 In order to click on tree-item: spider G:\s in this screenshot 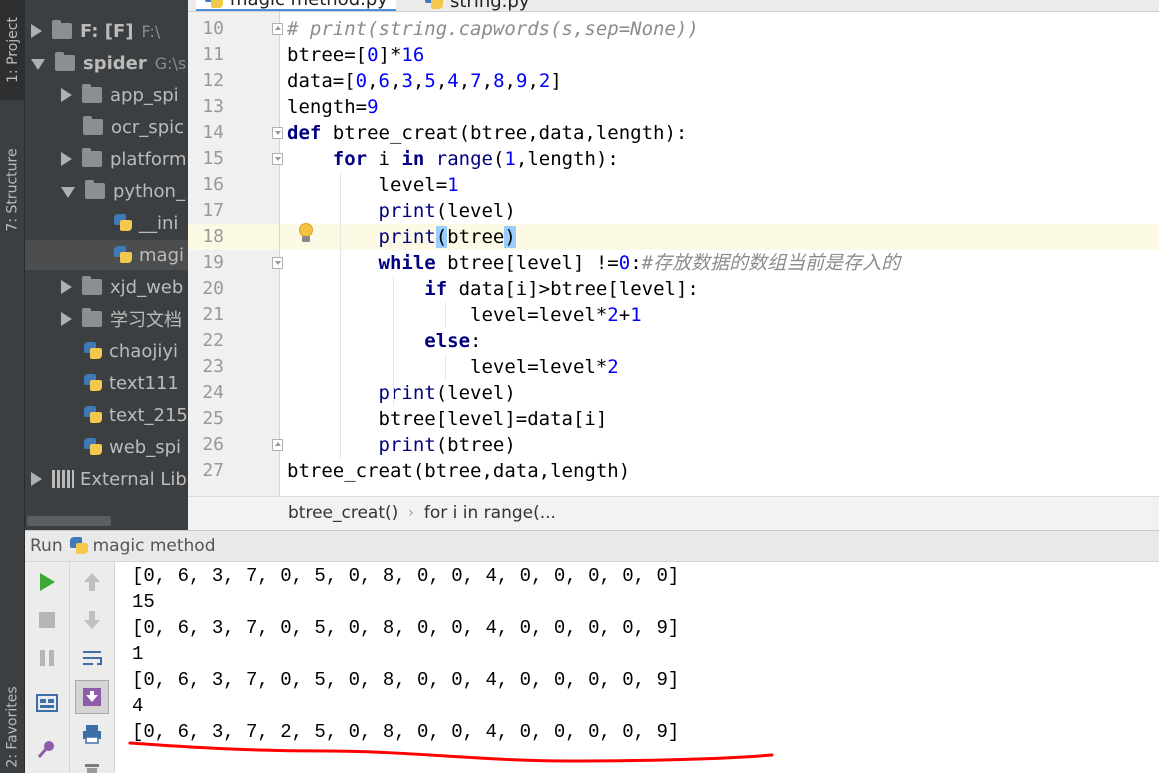, I will do `click(106, 63)`.